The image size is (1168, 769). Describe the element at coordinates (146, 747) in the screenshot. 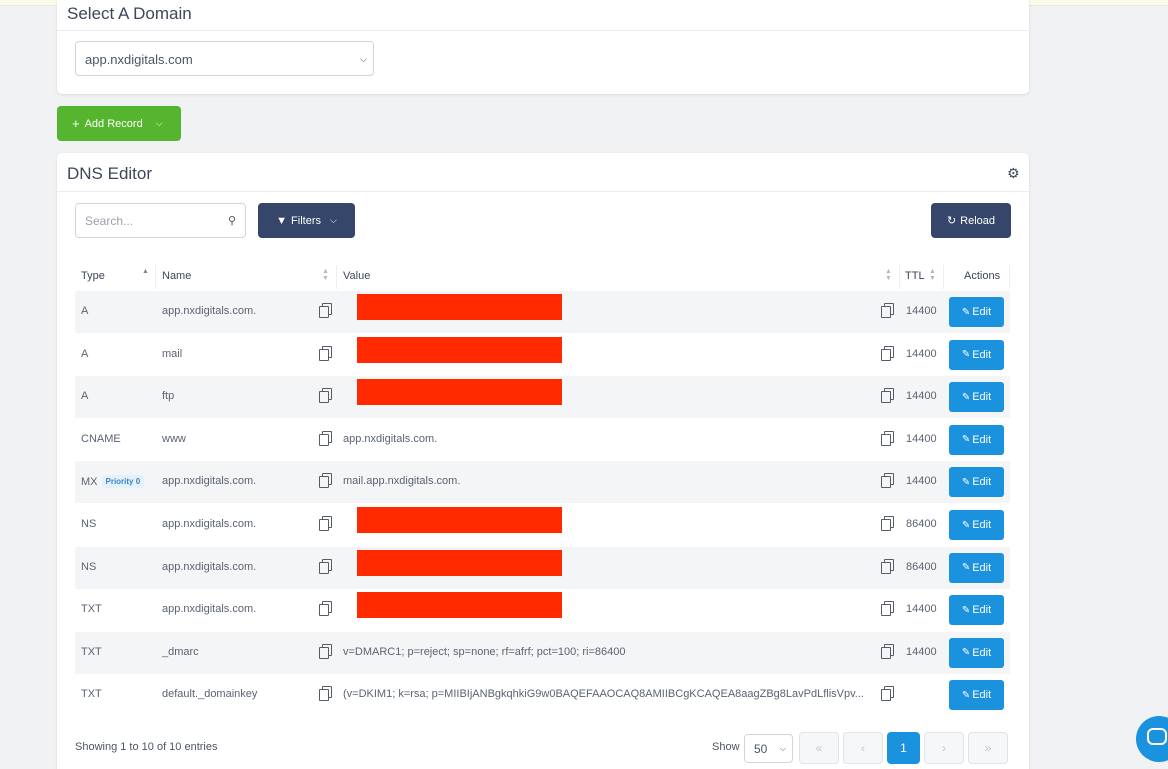

I see `entries-summary: Showing 1 to 10 of 10 entries` at that location.